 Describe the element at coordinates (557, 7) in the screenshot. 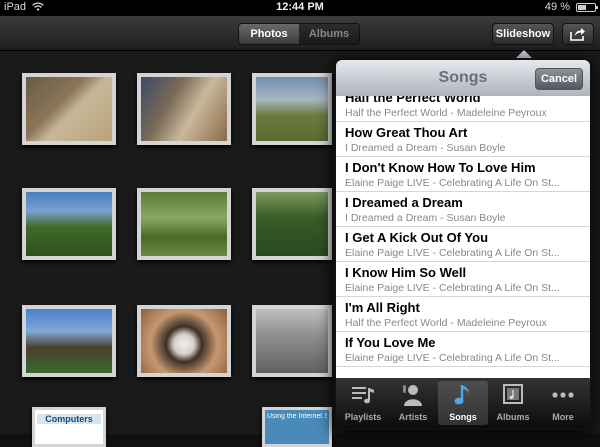

I see `battery-percent: 49 %` at that location.